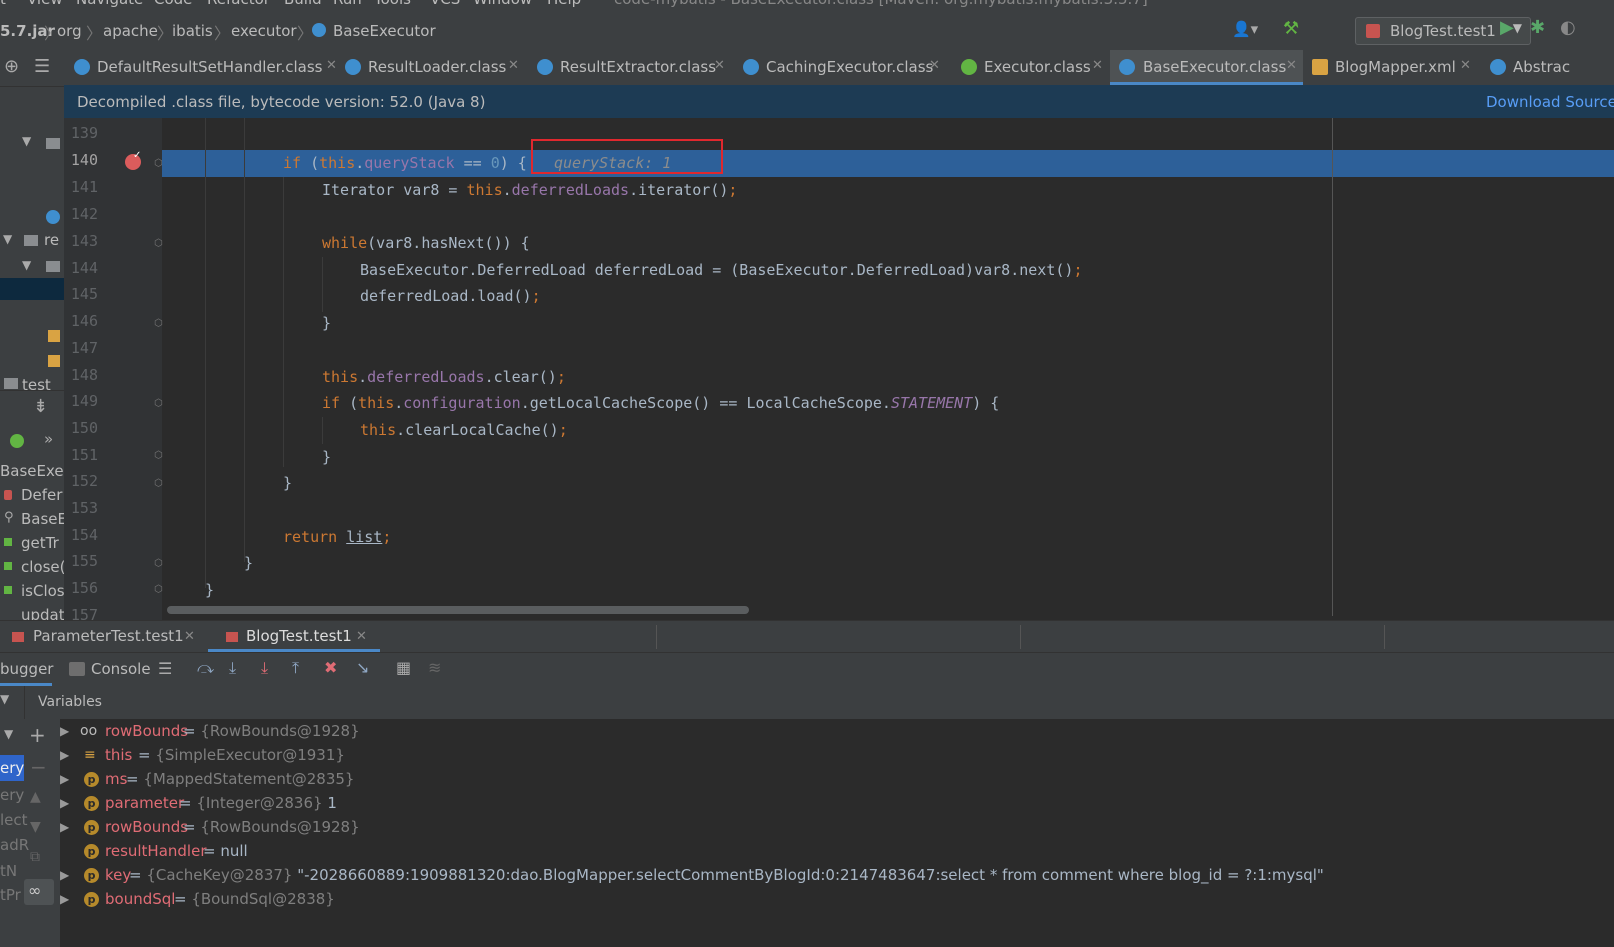 The image size is (1614, 947). What do you see at coordinates (444, 377) in the screenshot?
I see `code-line-148: this.deferredLoads.clear();` at bounding box center [444, 377].